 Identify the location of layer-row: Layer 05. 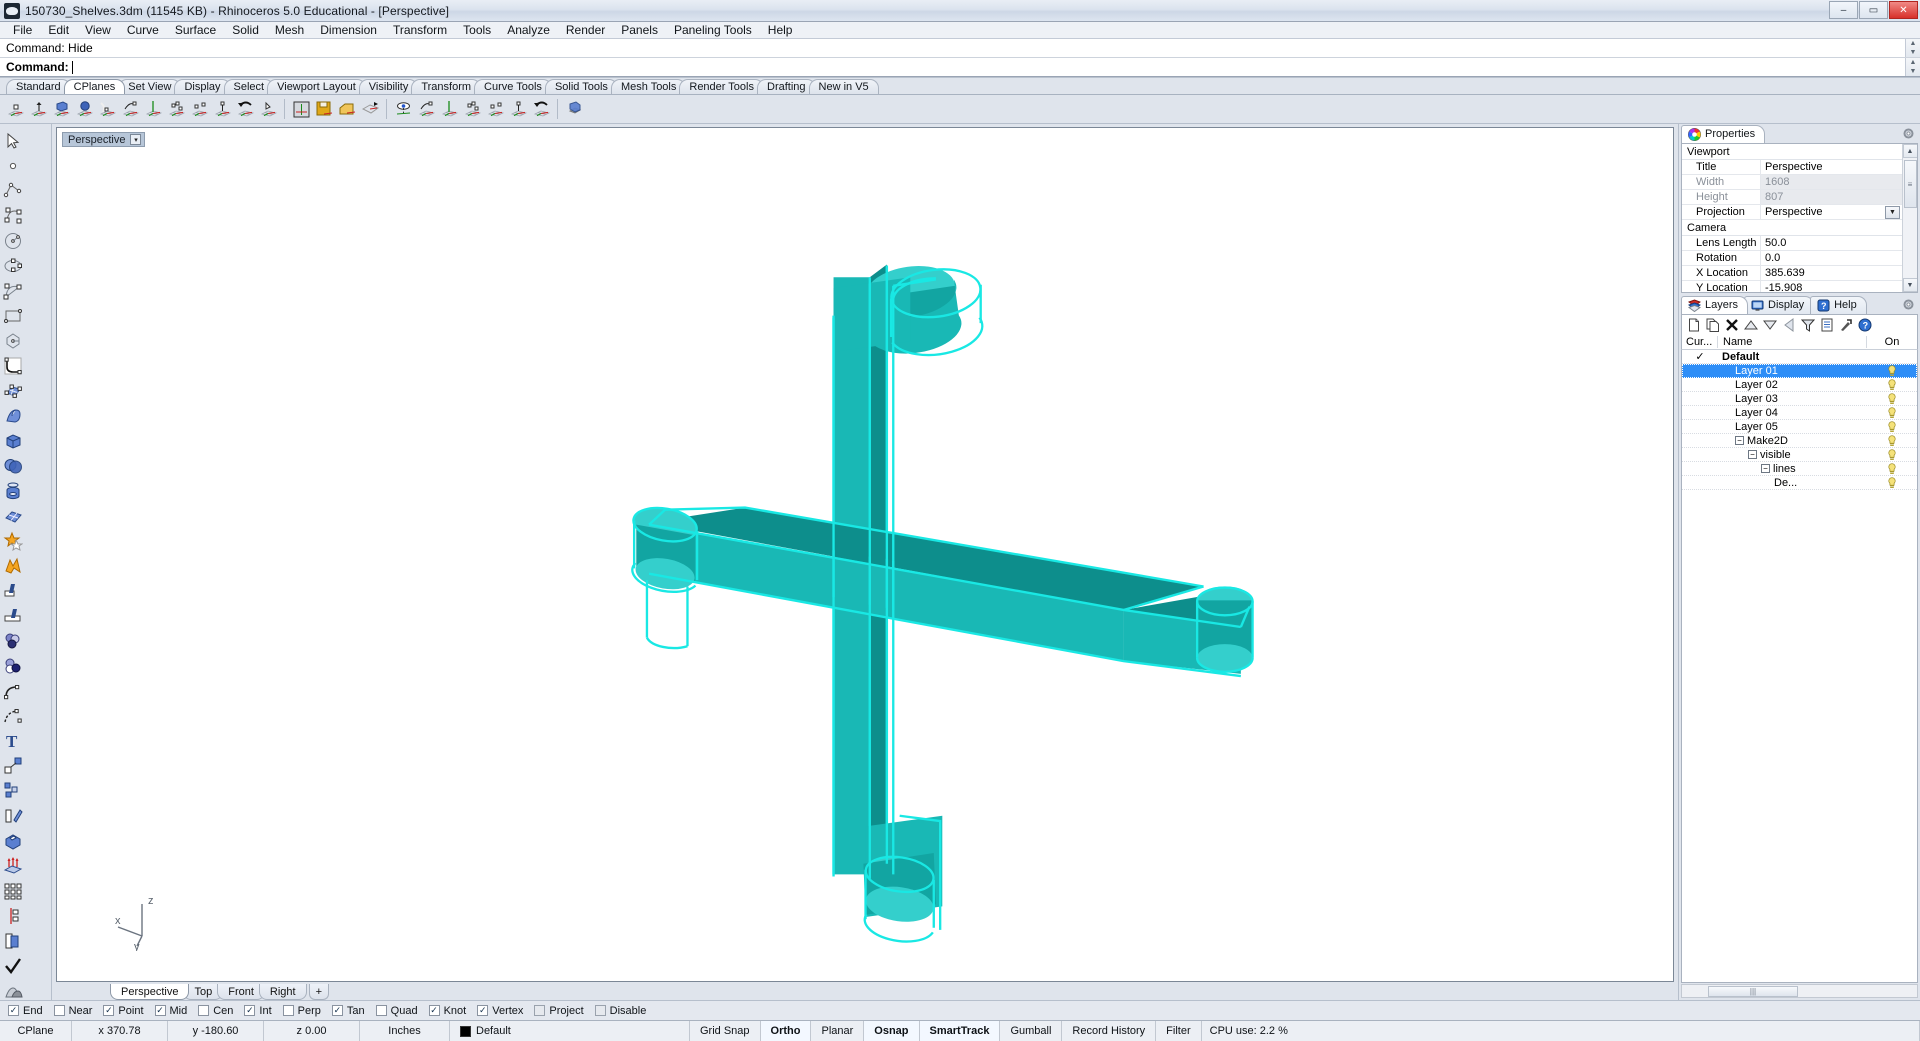
(1799, 427).